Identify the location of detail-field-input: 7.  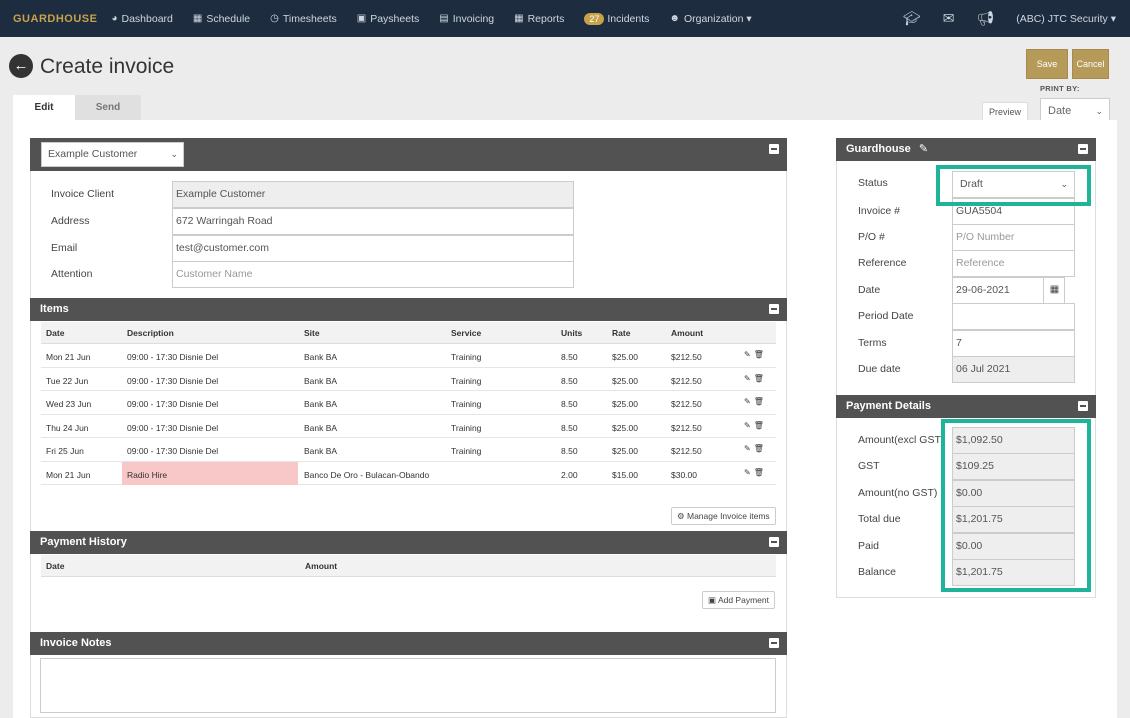
(1013, 343).